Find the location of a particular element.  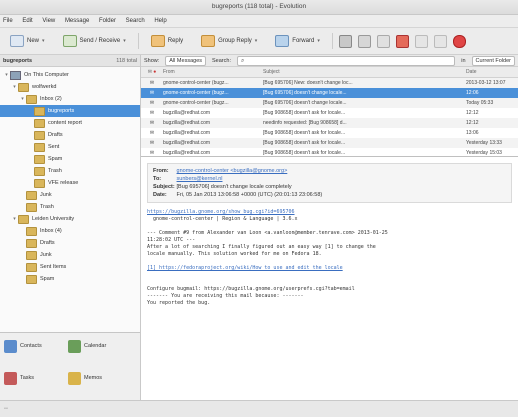

contacts-icon is located at coordinates (10, 346).